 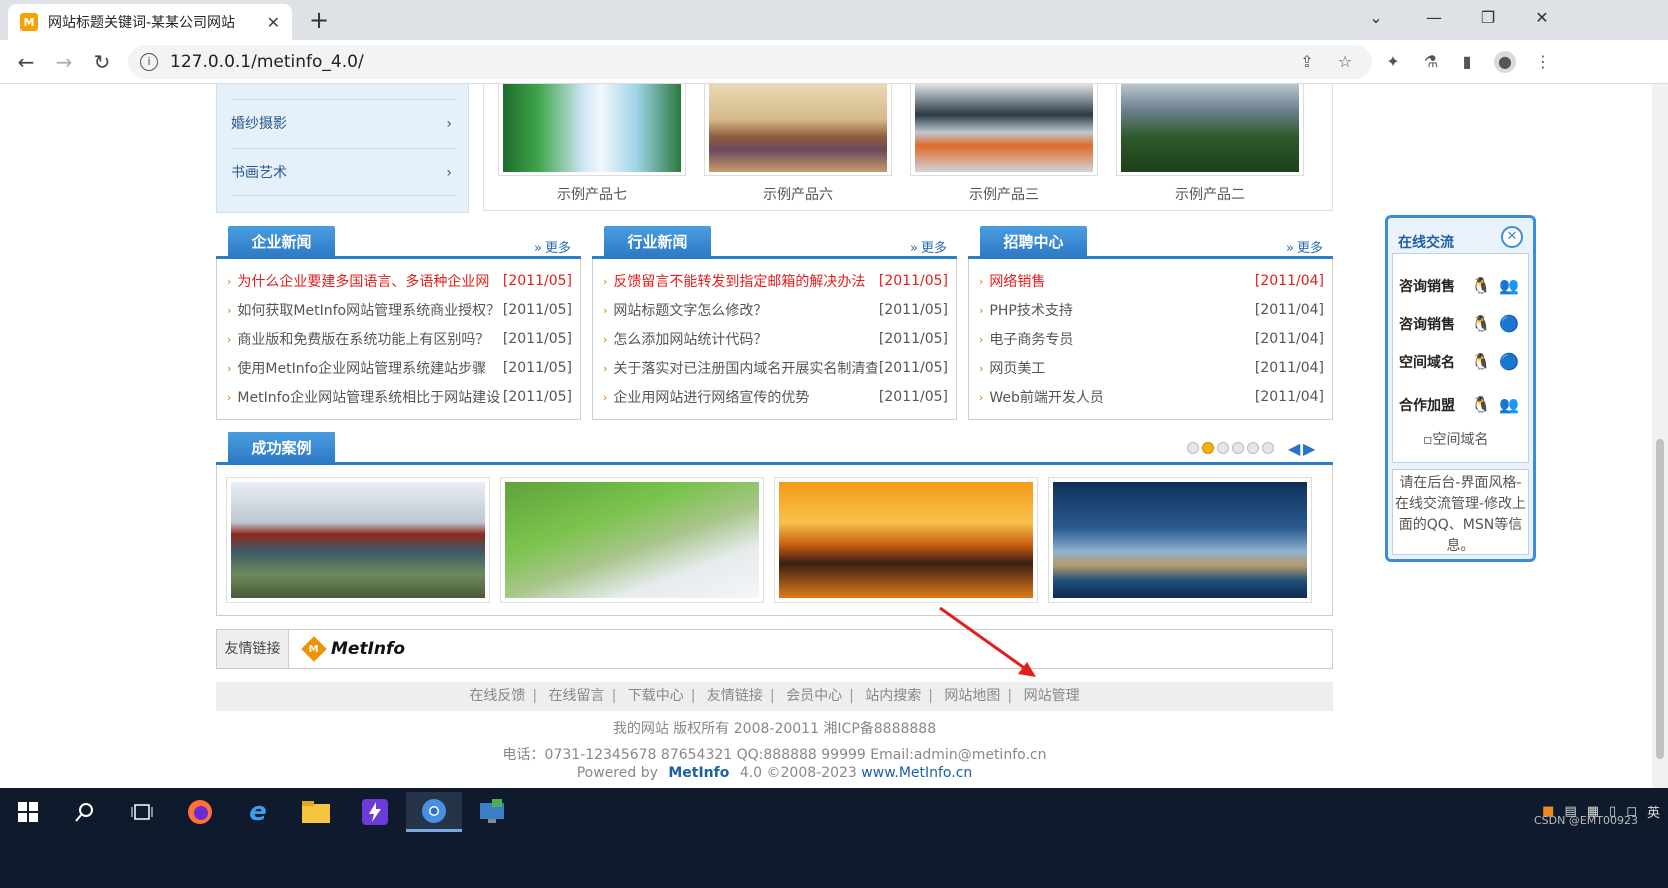 I want to click on forward-icon: →, so click(x=64, y=62).